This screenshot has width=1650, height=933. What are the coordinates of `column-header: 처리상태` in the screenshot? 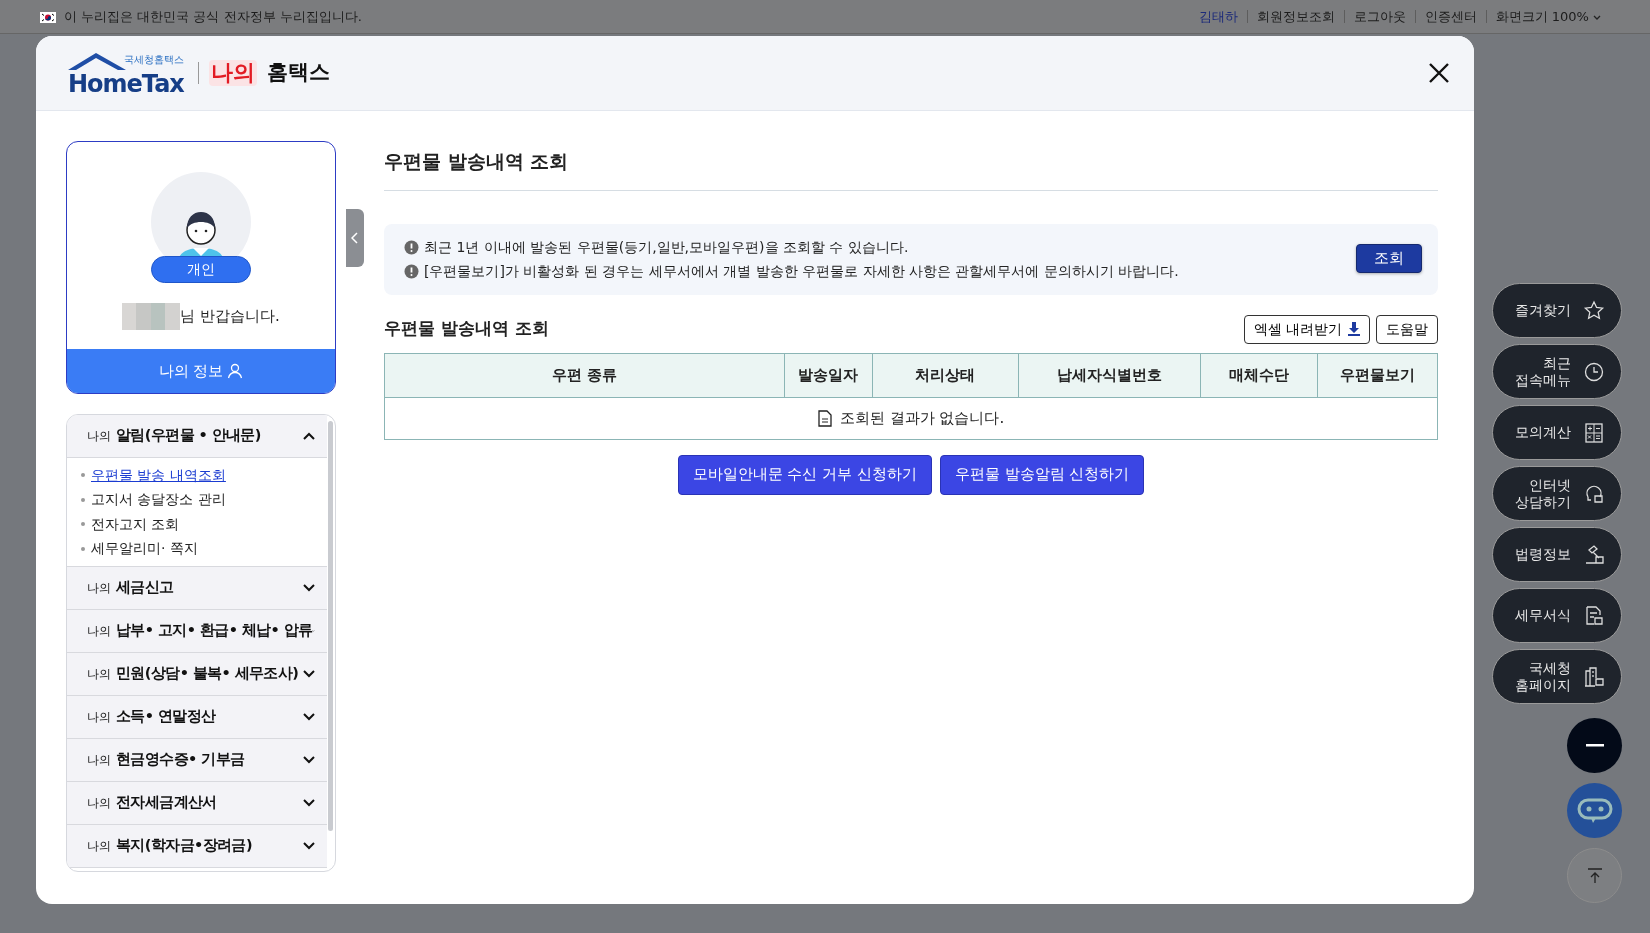 It's located at (945, 375).